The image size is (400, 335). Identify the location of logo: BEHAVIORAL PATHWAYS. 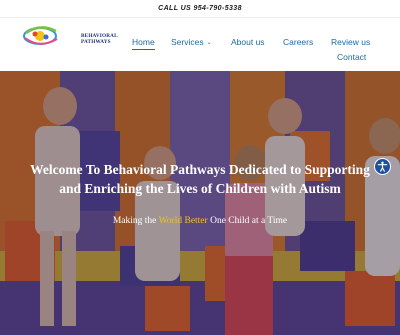
(70, 38).